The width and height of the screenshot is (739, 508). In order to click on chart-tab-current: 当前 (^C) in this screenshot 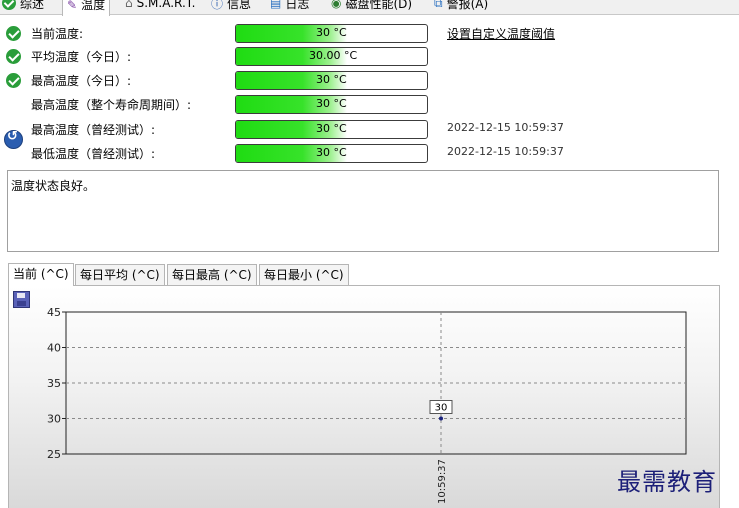, I will do `click(41, 274)`.